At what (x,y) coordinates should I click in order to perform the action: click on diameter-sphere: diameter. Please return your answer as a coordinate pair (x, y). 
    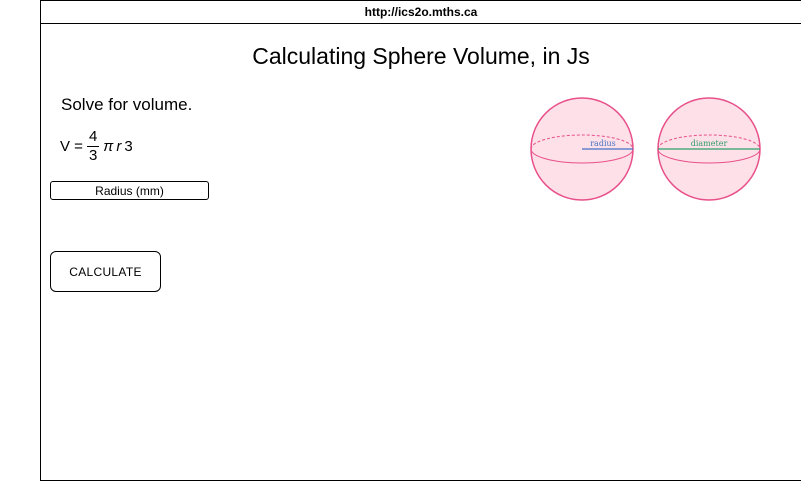
    Looking at the image, I should click on (709, 149).